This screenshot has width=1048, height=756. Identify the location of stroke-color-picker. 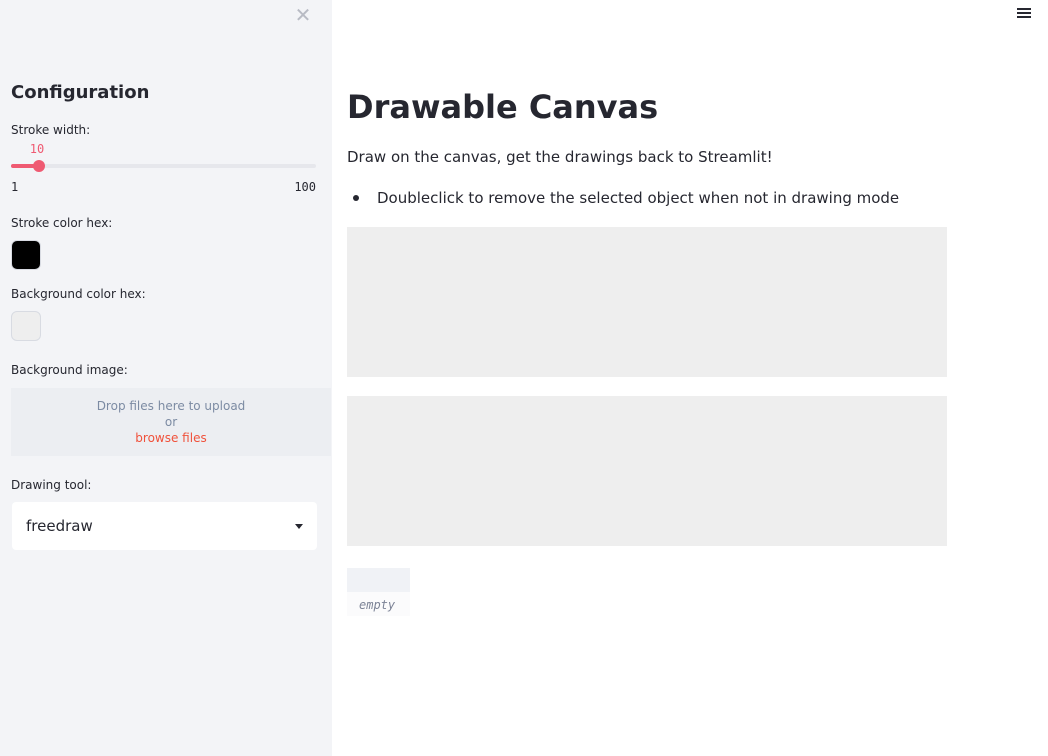
(26, 255).